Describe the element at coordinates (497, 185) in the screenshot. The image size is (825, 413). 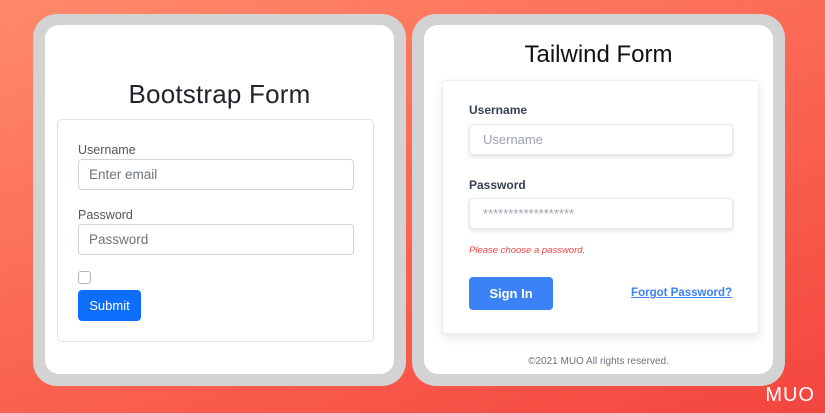
I see `tailwind-password-label: Password` at that location.